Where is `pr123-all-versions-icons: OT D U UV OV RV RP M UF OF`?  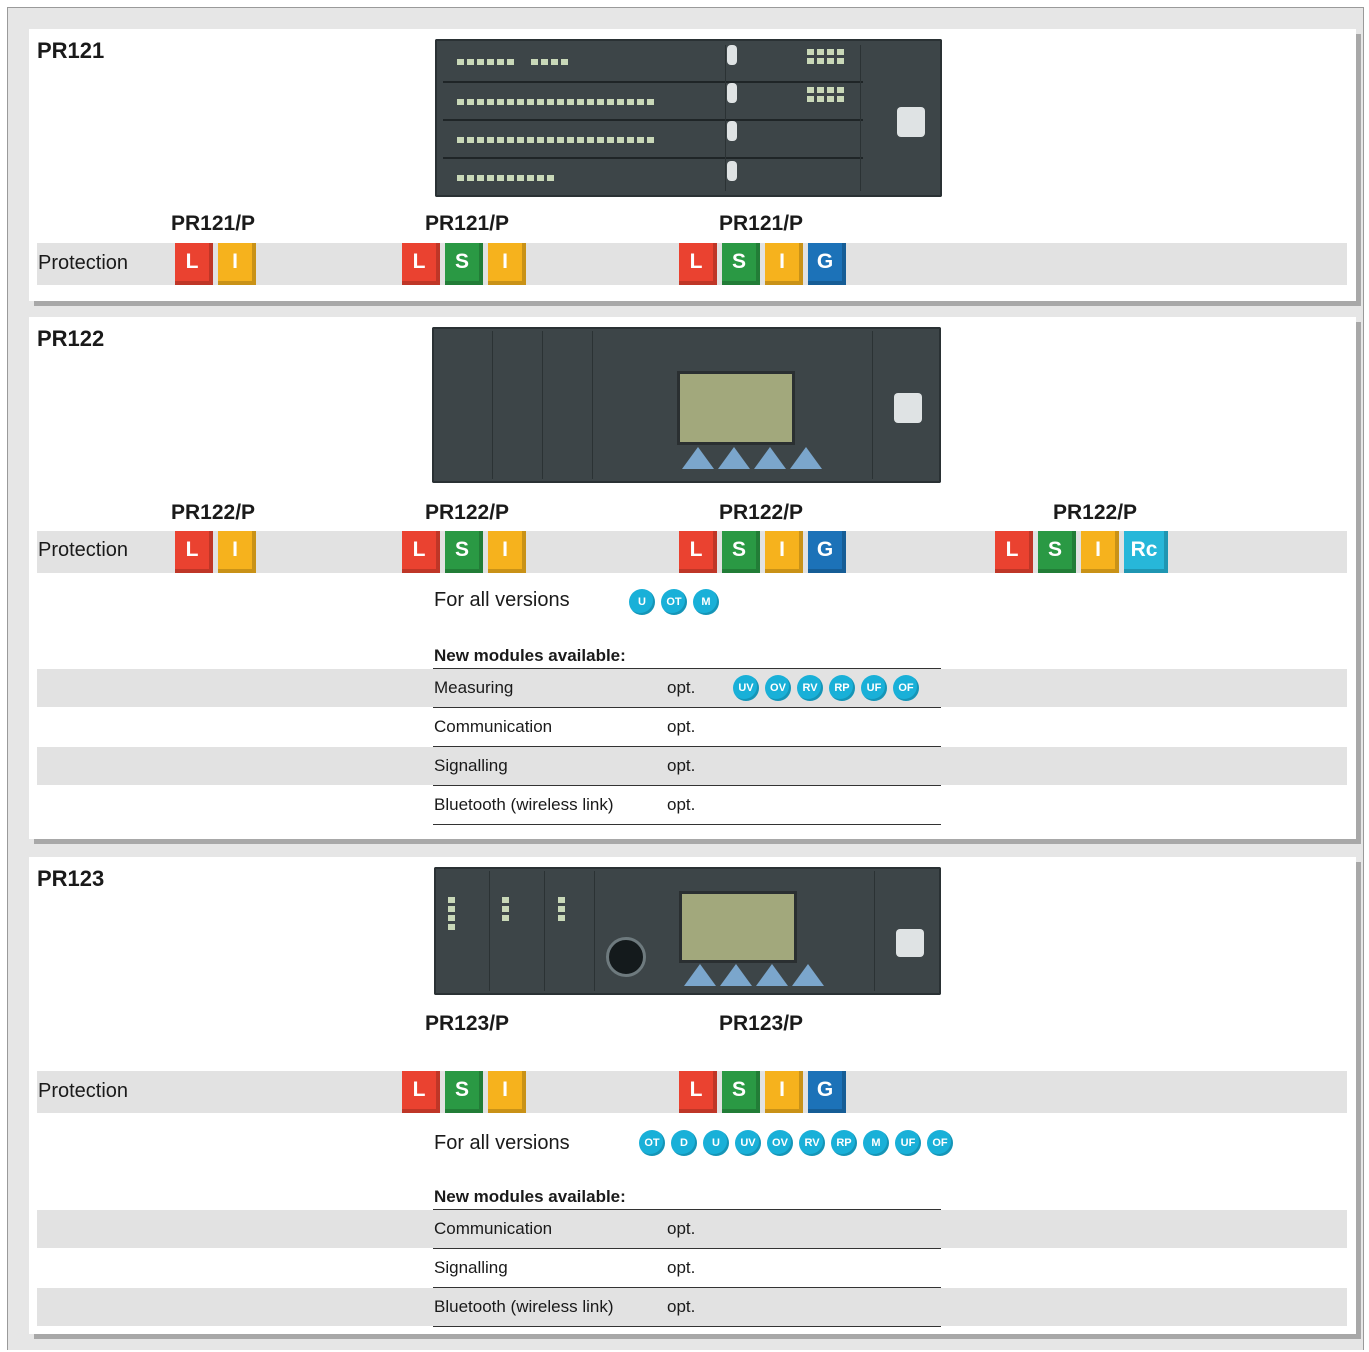 pr123-all-versions-icons: OT D U UV OV RV RP M UF OF is located at coordinates (796, 1143).